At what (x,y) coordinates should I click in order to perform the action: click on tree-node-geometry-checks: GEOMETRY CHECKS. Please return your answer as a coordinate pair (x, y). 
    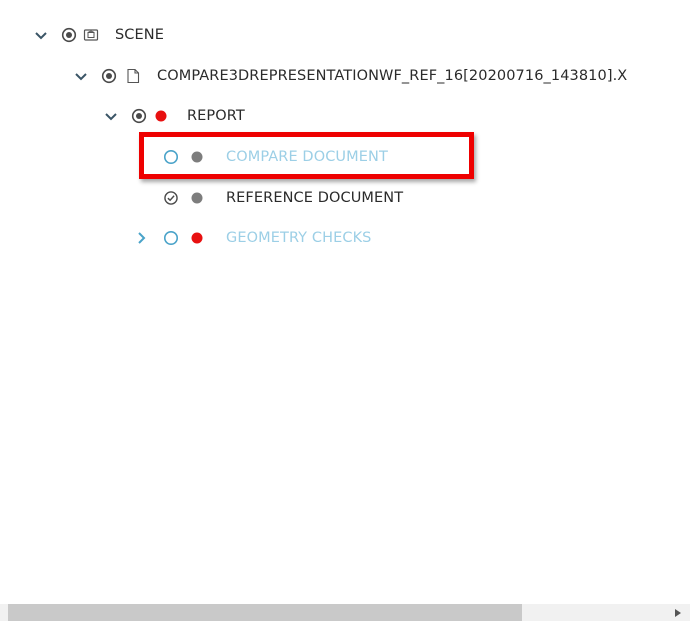
    Looking at the image, I should click on (252, 238).